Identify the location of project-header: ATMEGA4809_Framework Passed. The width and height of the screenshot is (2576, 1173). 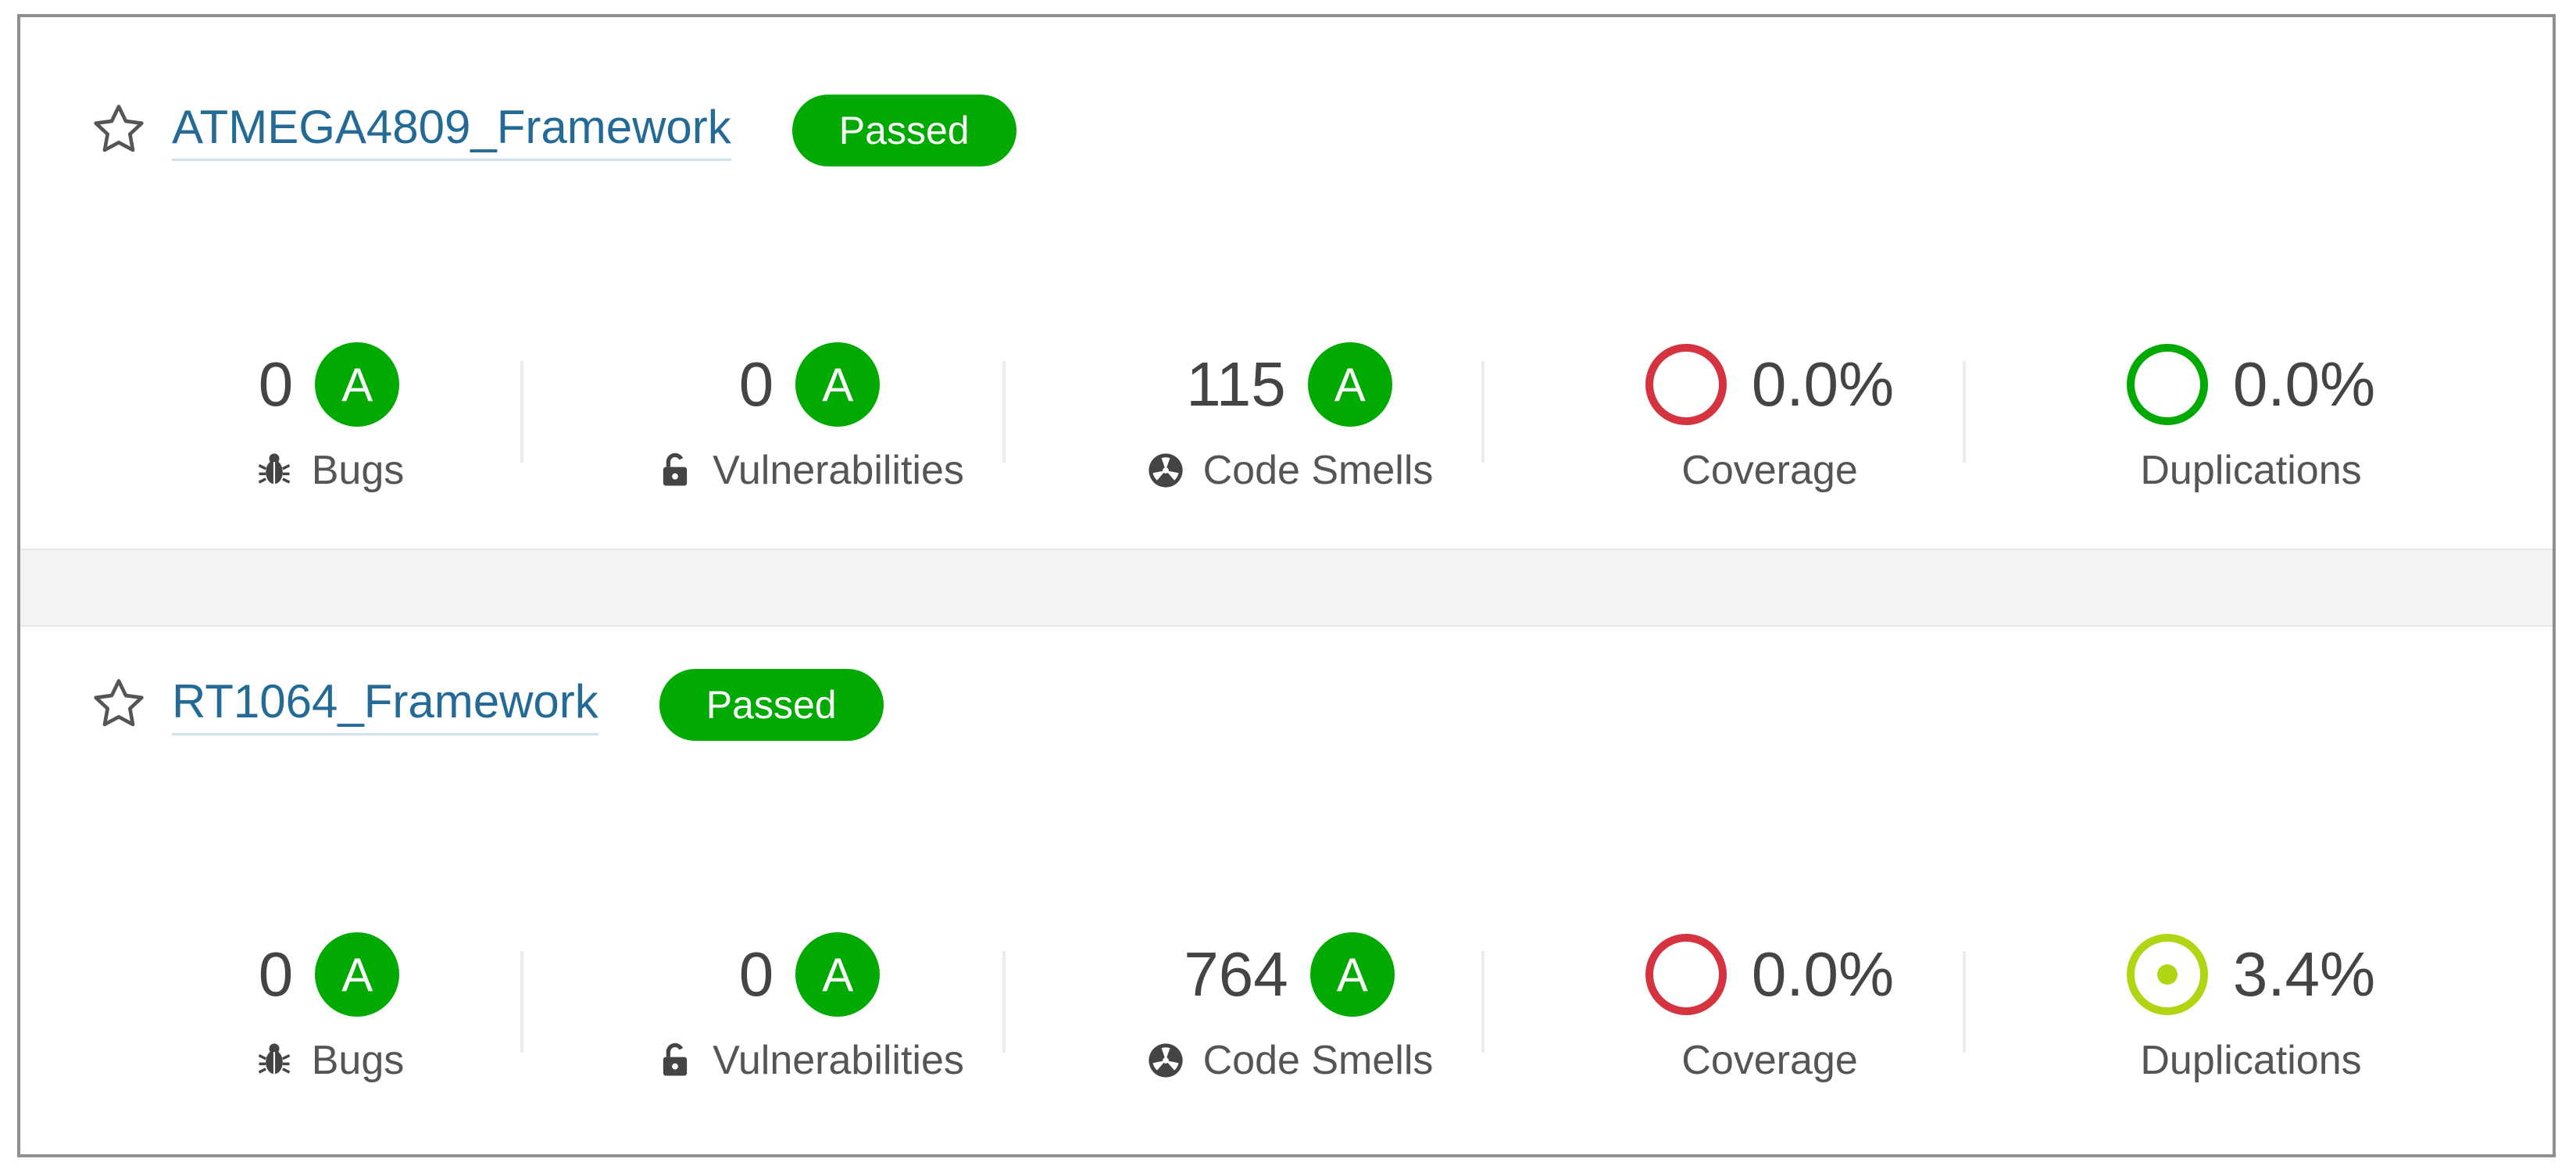
(552, 130).